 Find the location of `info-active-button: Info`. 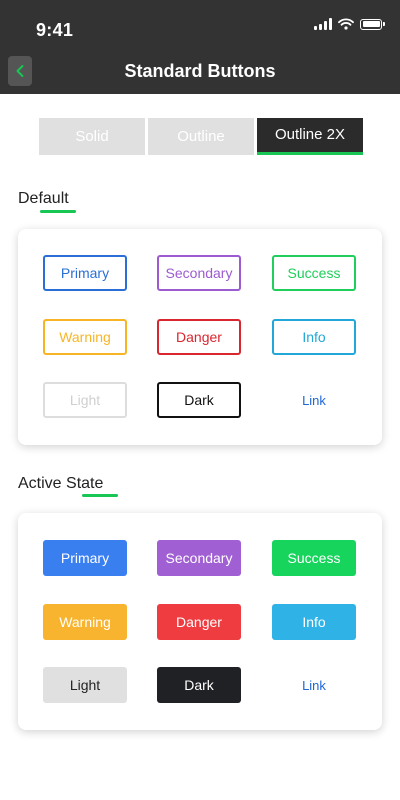

info-active-button: Info is located at coordinates (314, 622).